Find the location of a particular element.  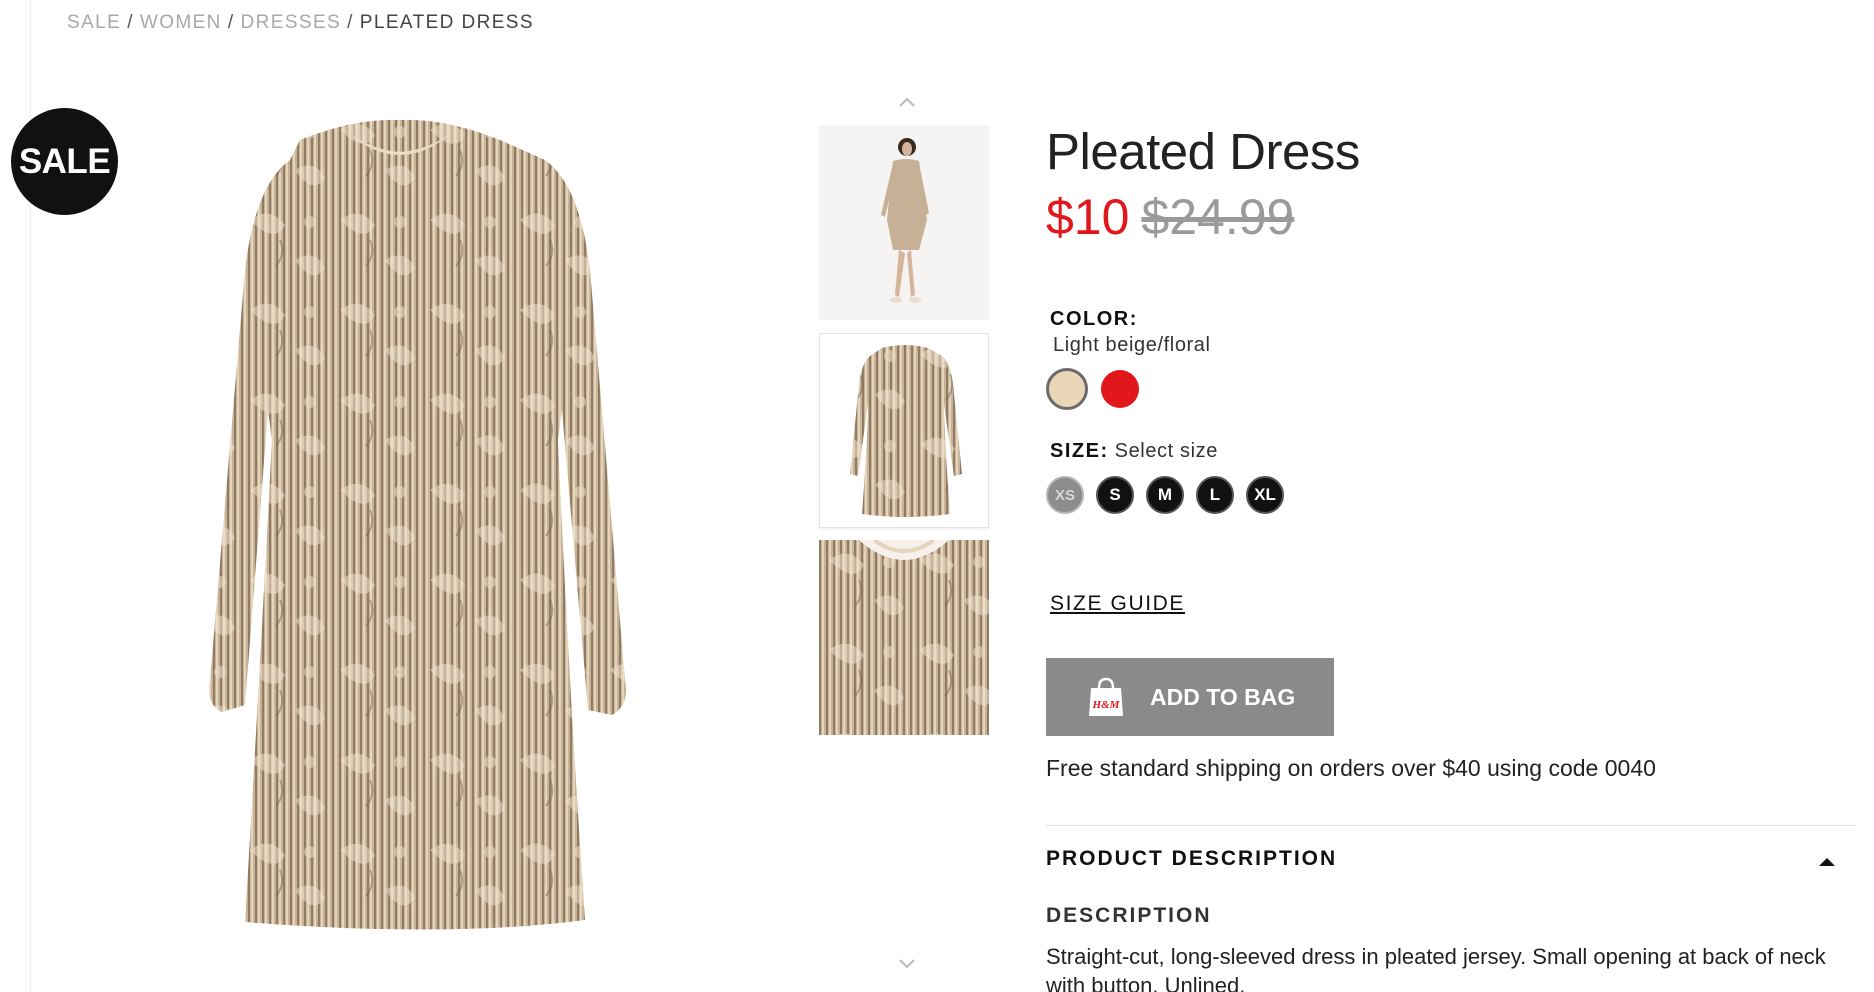

size-label: SIZE: is located at coordinates (1079, 451).